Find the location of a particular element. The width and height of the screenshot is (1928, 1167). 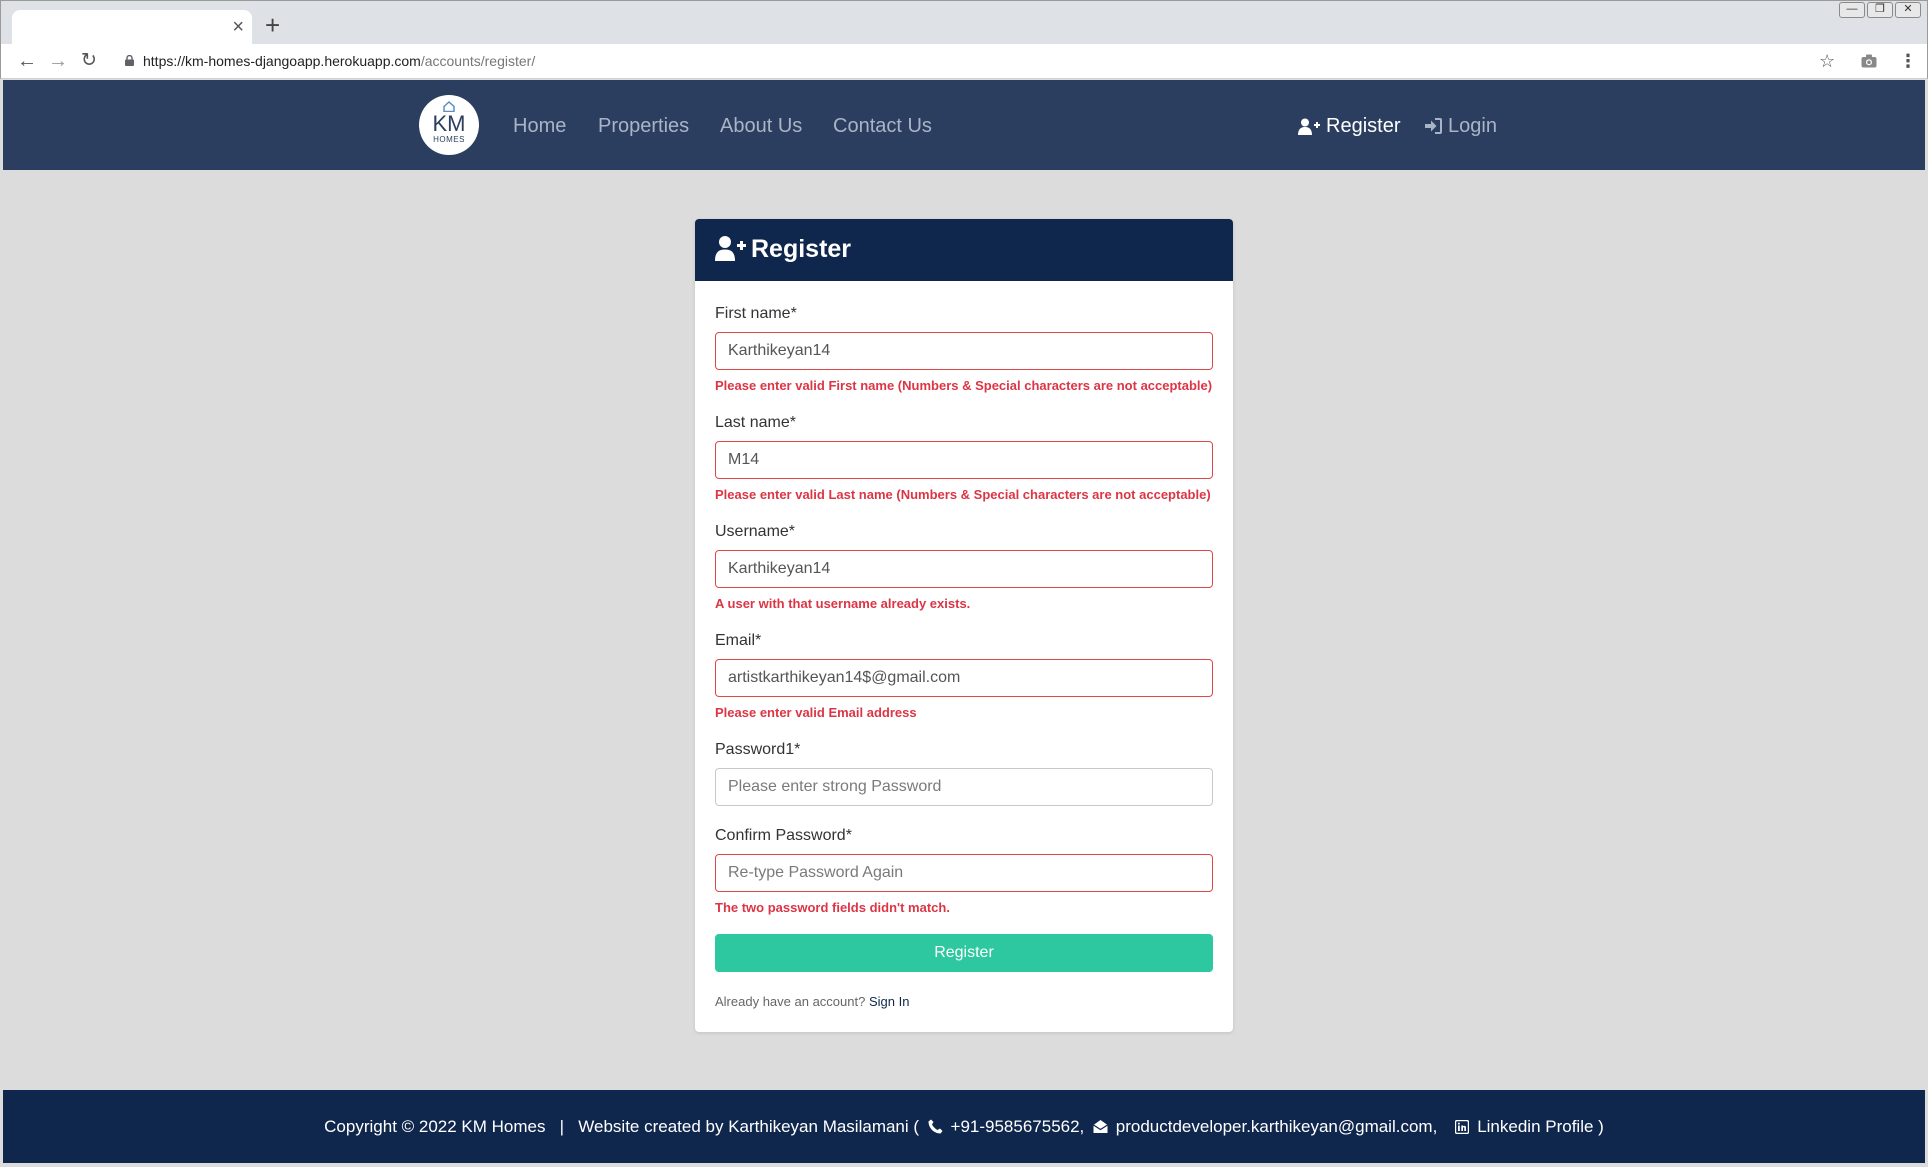

nav-register-link: Register is located at coordinates (1349, 126).